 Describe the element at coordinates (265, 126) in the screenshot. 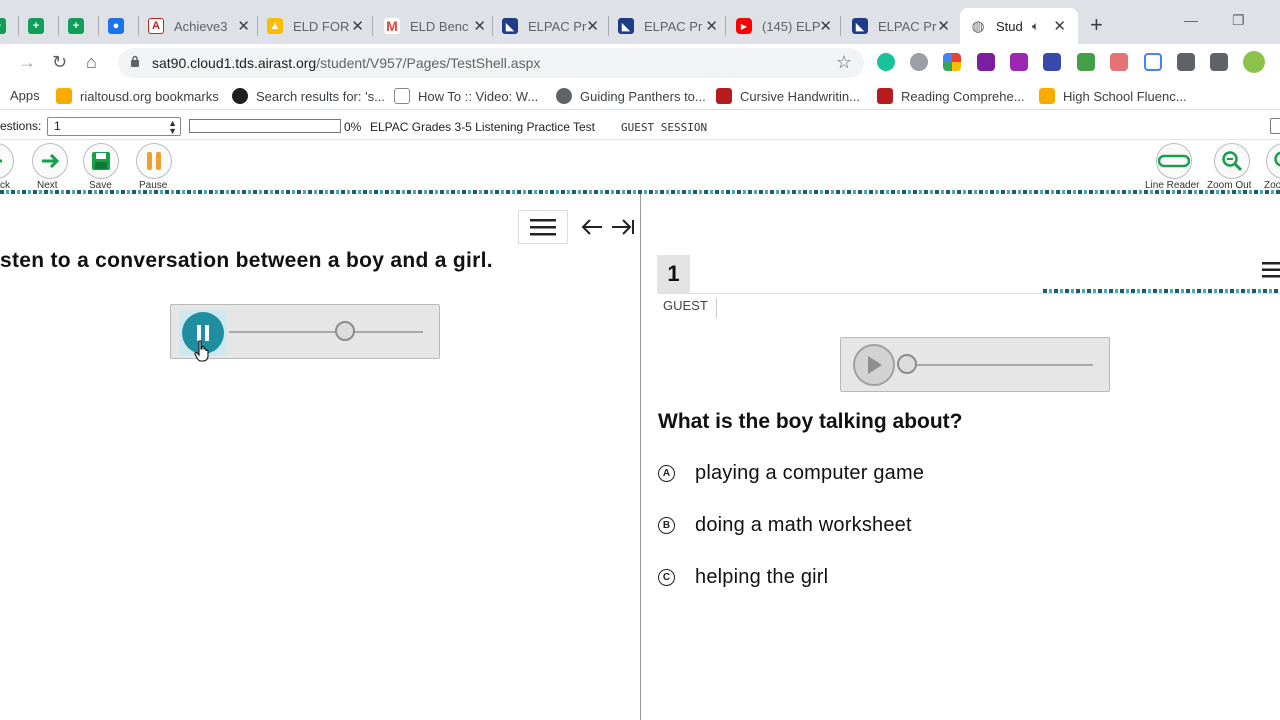

I see `progress-bar` at that location.